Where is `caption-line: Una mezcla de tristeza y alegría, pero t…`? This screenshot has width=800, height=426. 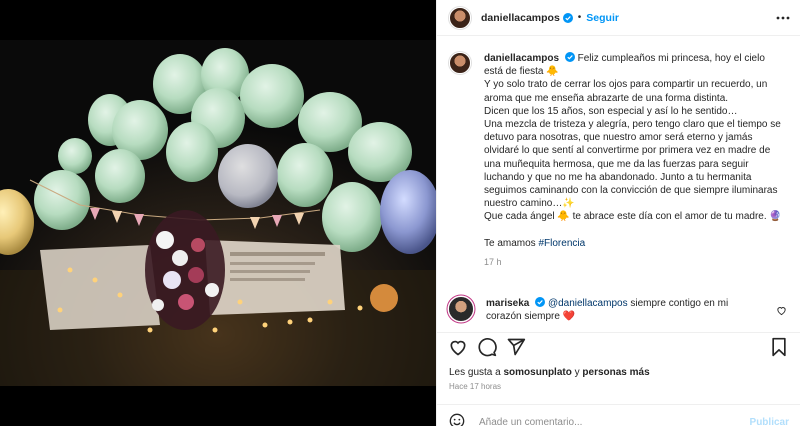 caption-line: Una mezcla de tristeza y alegría, pero t… is located at coordinates (632, 164).